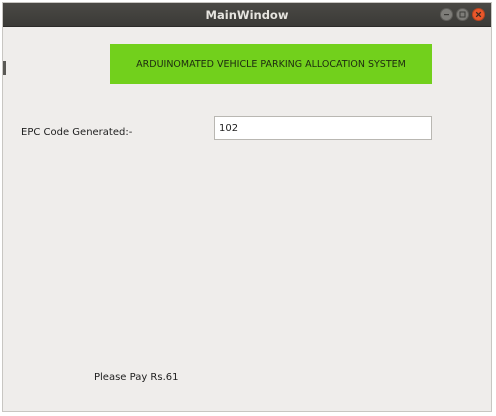 This screenshot has height=416, width=496. I want to click on payment-amount-label: Please Pay Rs.61, so click(136, 377).